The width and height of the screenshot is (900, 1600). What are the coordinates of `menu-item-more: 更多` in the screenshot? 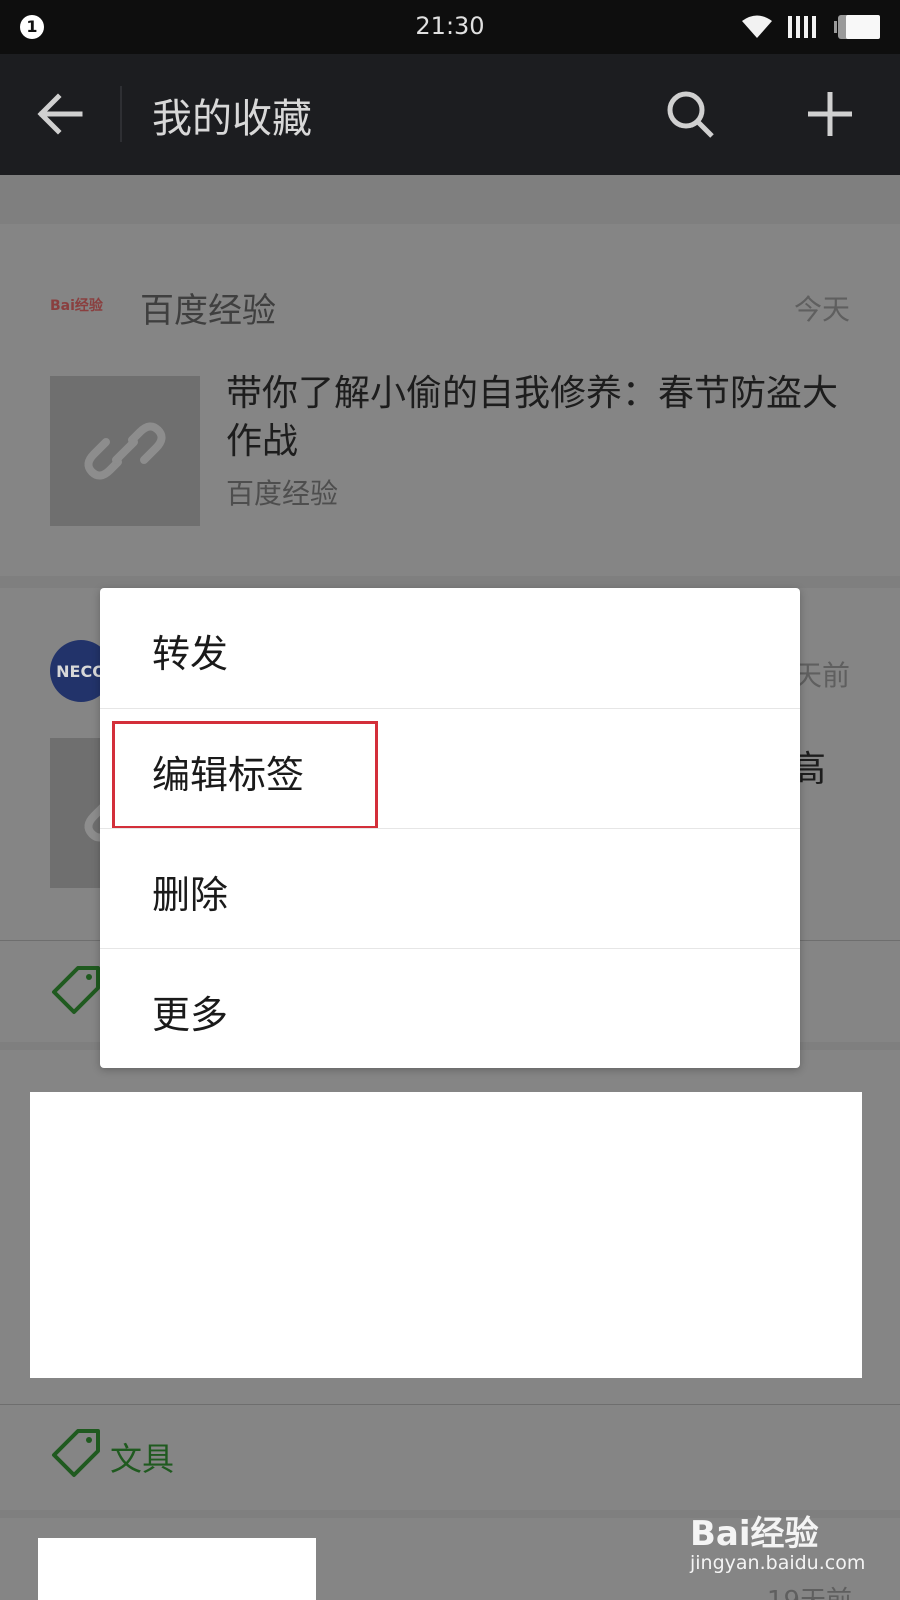 It's located at (450, 1008).